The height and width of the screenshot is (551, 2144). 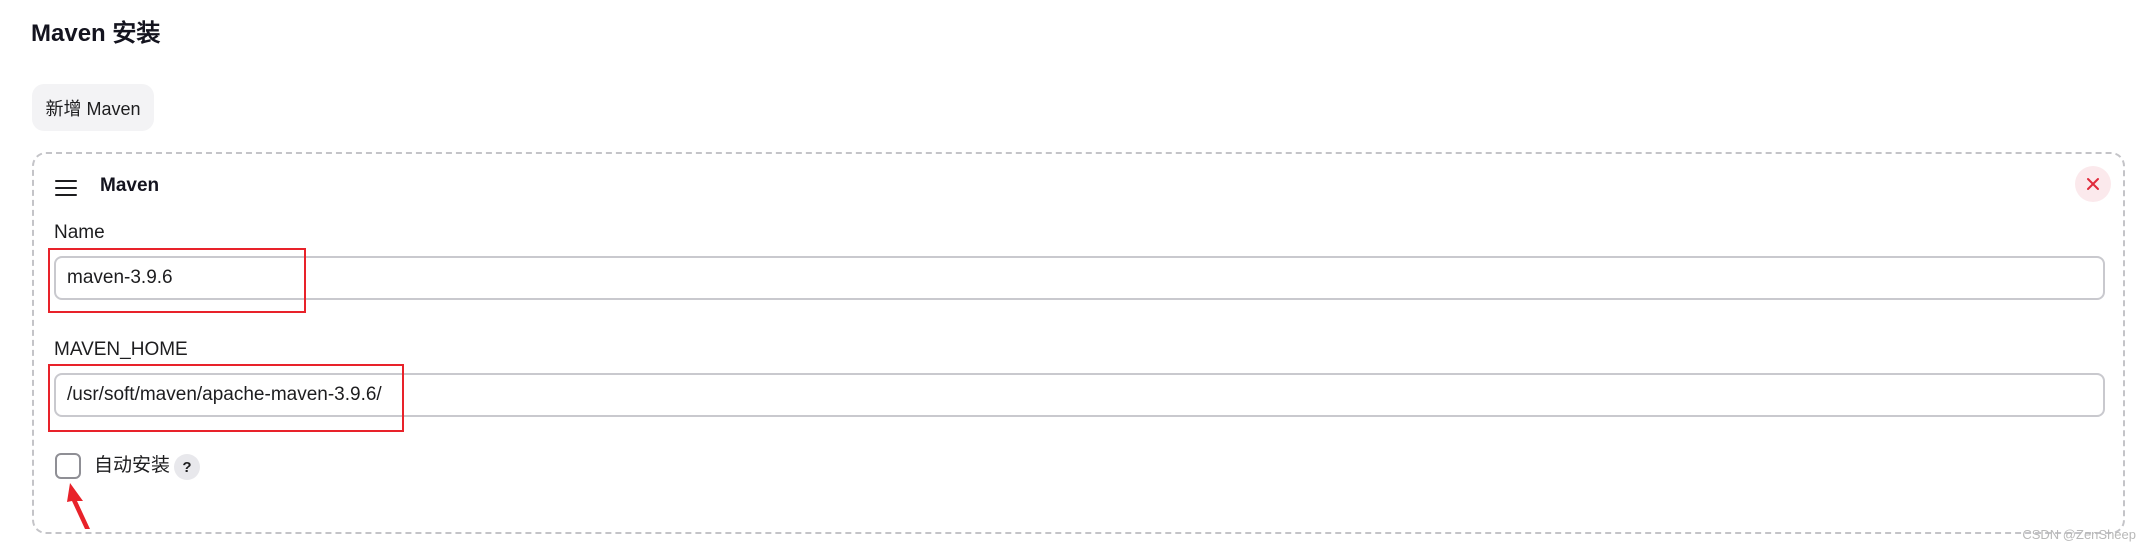 What do you see at coordinates (68, 466) in the screenshot?
I see `auto-install-checkbox` at bounding box center [68, 466].